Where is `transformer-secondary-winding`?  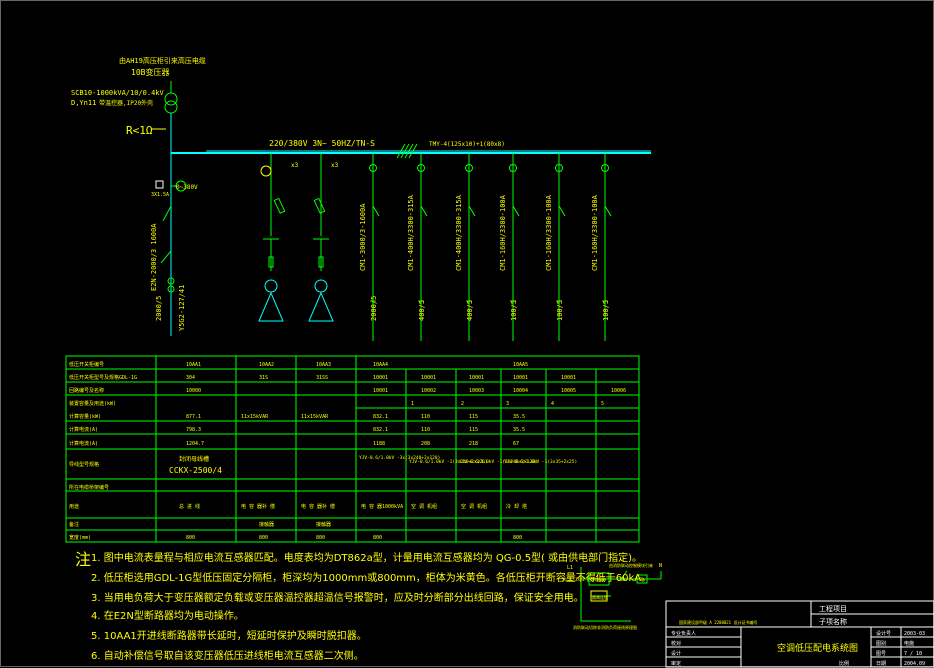
transformer-secondary-winding is located at coordinates (171, 107).